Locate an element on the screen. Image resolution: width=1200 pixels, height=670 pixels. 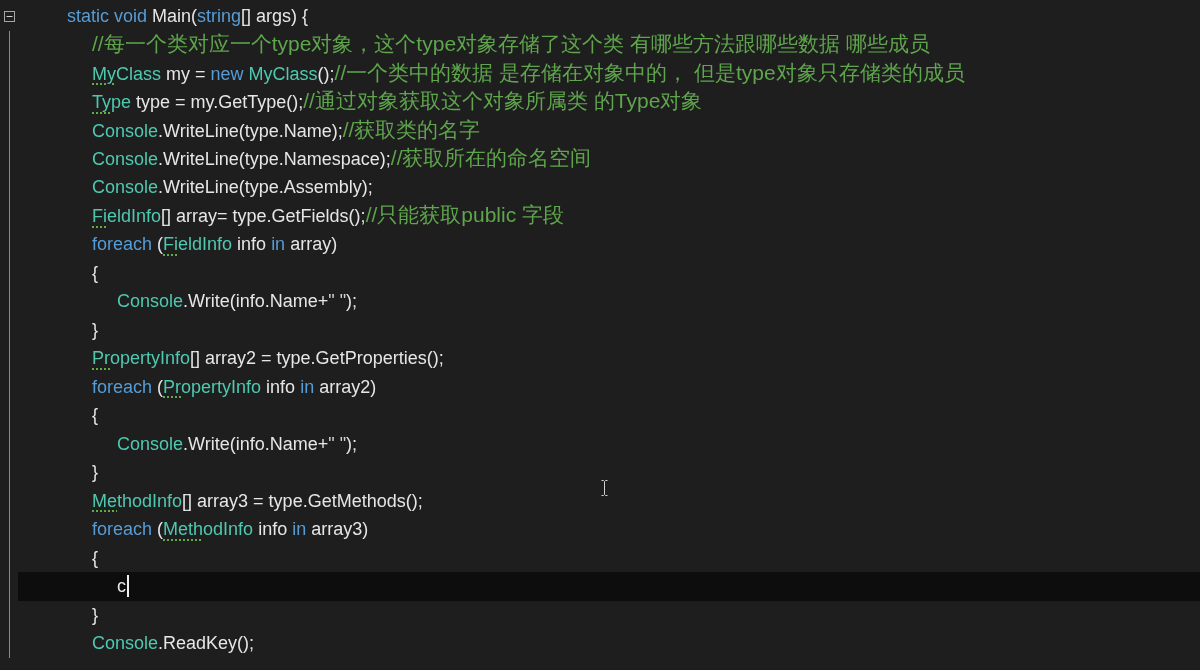
code-line: MethodInfo[] array3 = type.GetMethods(); is located at coordinates (257, 501).